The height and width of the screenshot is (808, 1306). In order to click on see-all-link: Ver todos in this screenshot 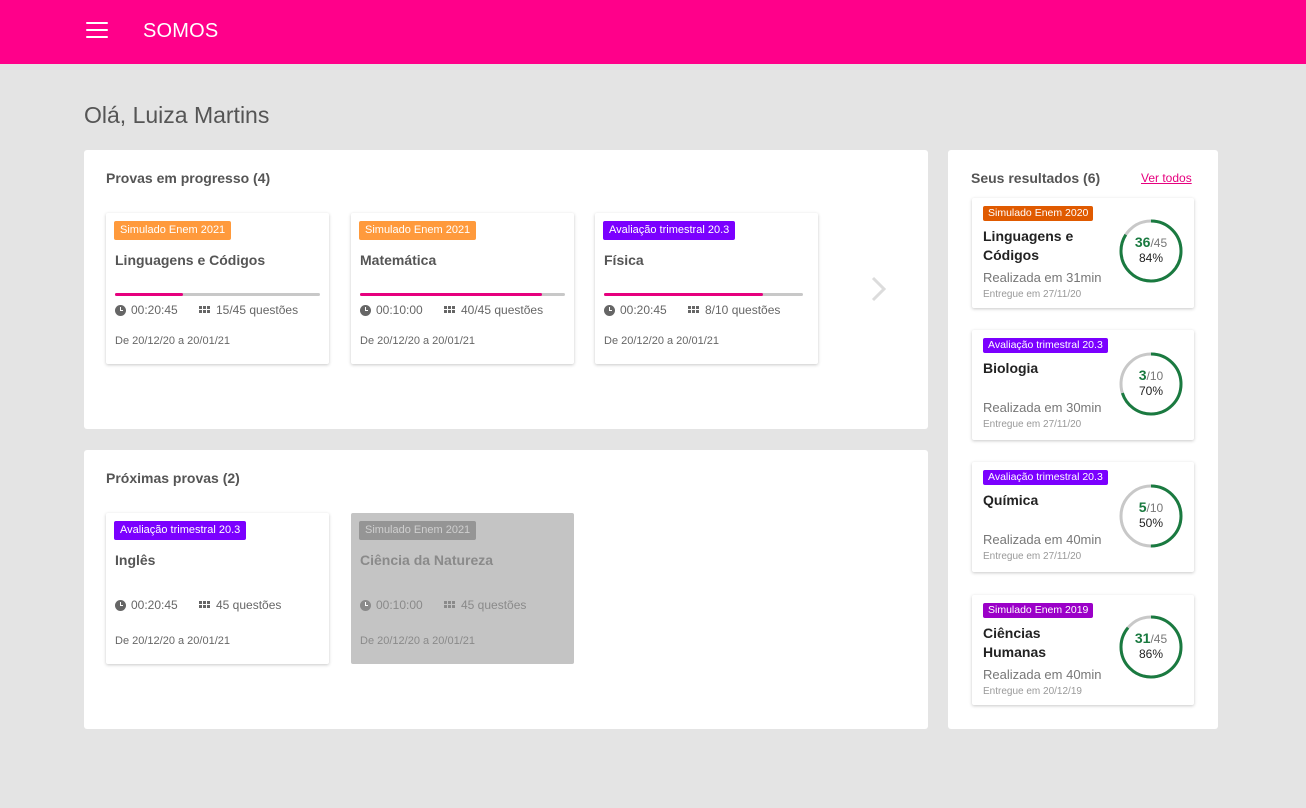, I will do `click(1166, 178)`.